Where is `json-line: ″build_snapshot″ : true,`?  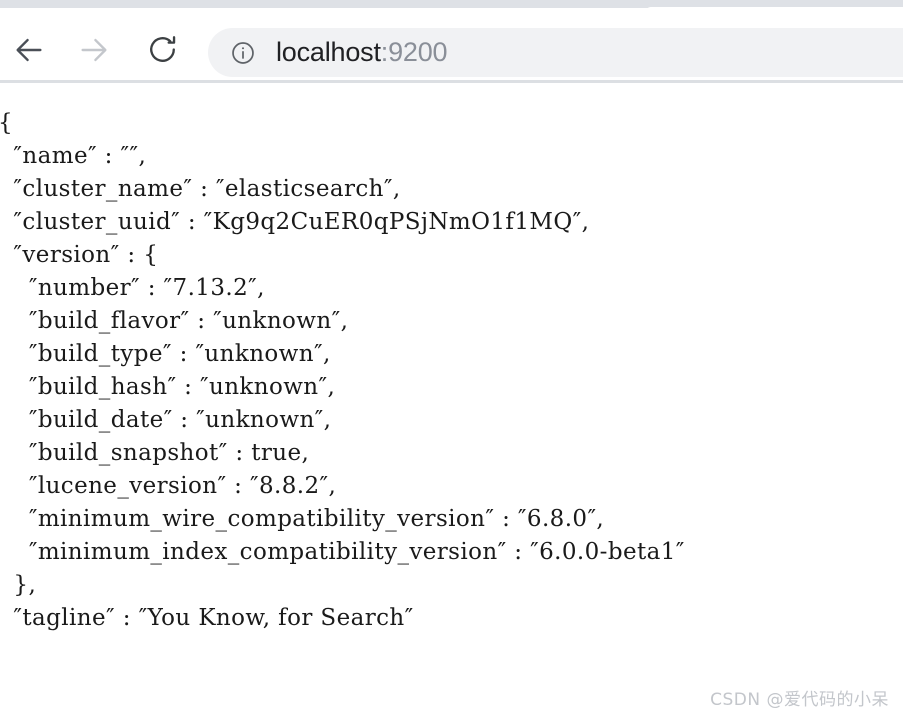
json-line: ″build_snapshot″ : true, is located at coordinates (155, 453).